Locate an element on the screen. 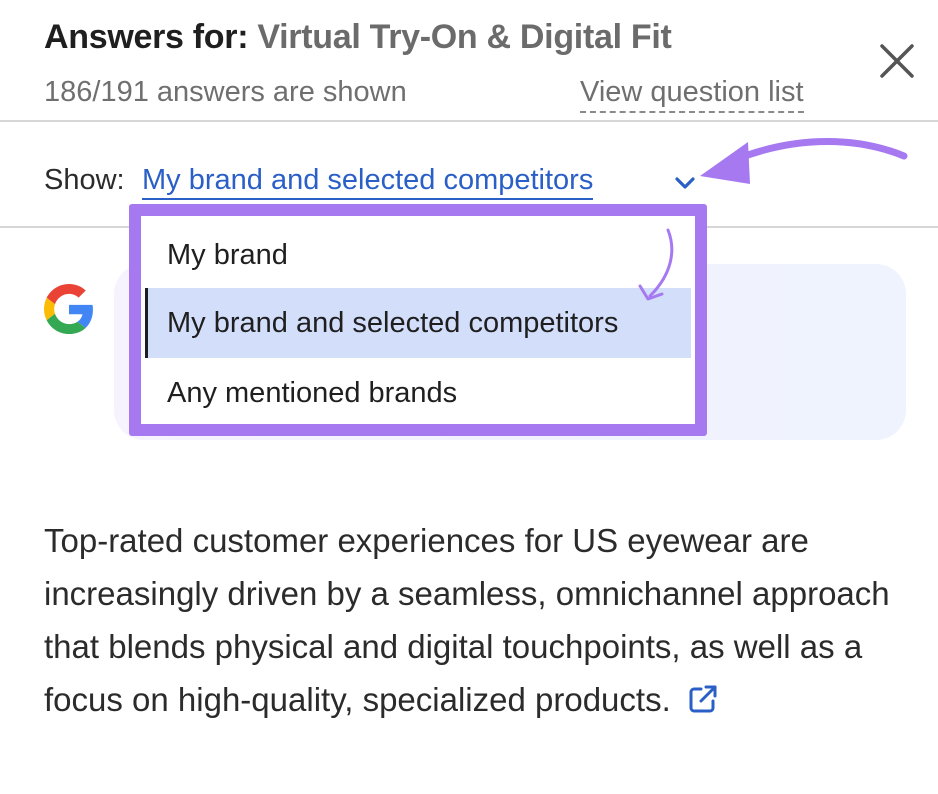 The height and width of the screenshot is (794, 938). external-link-icon is located at coordinates (703, 699).